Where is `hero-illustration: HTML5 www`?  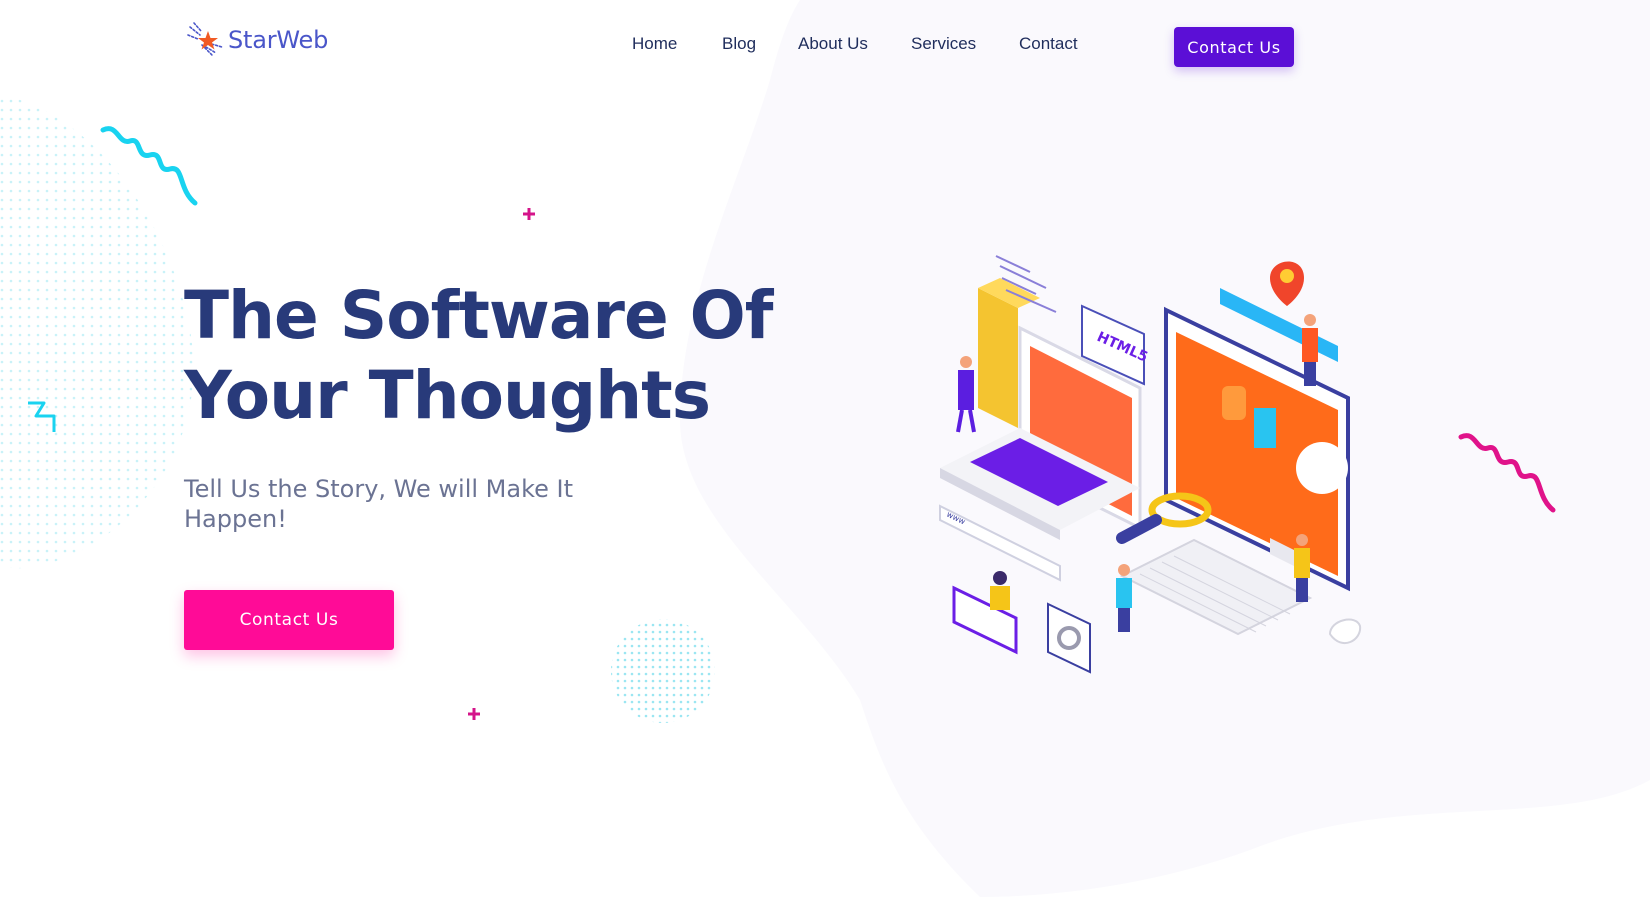
hero-illustration: HTML5 www is located at coordinates (1150, 464).